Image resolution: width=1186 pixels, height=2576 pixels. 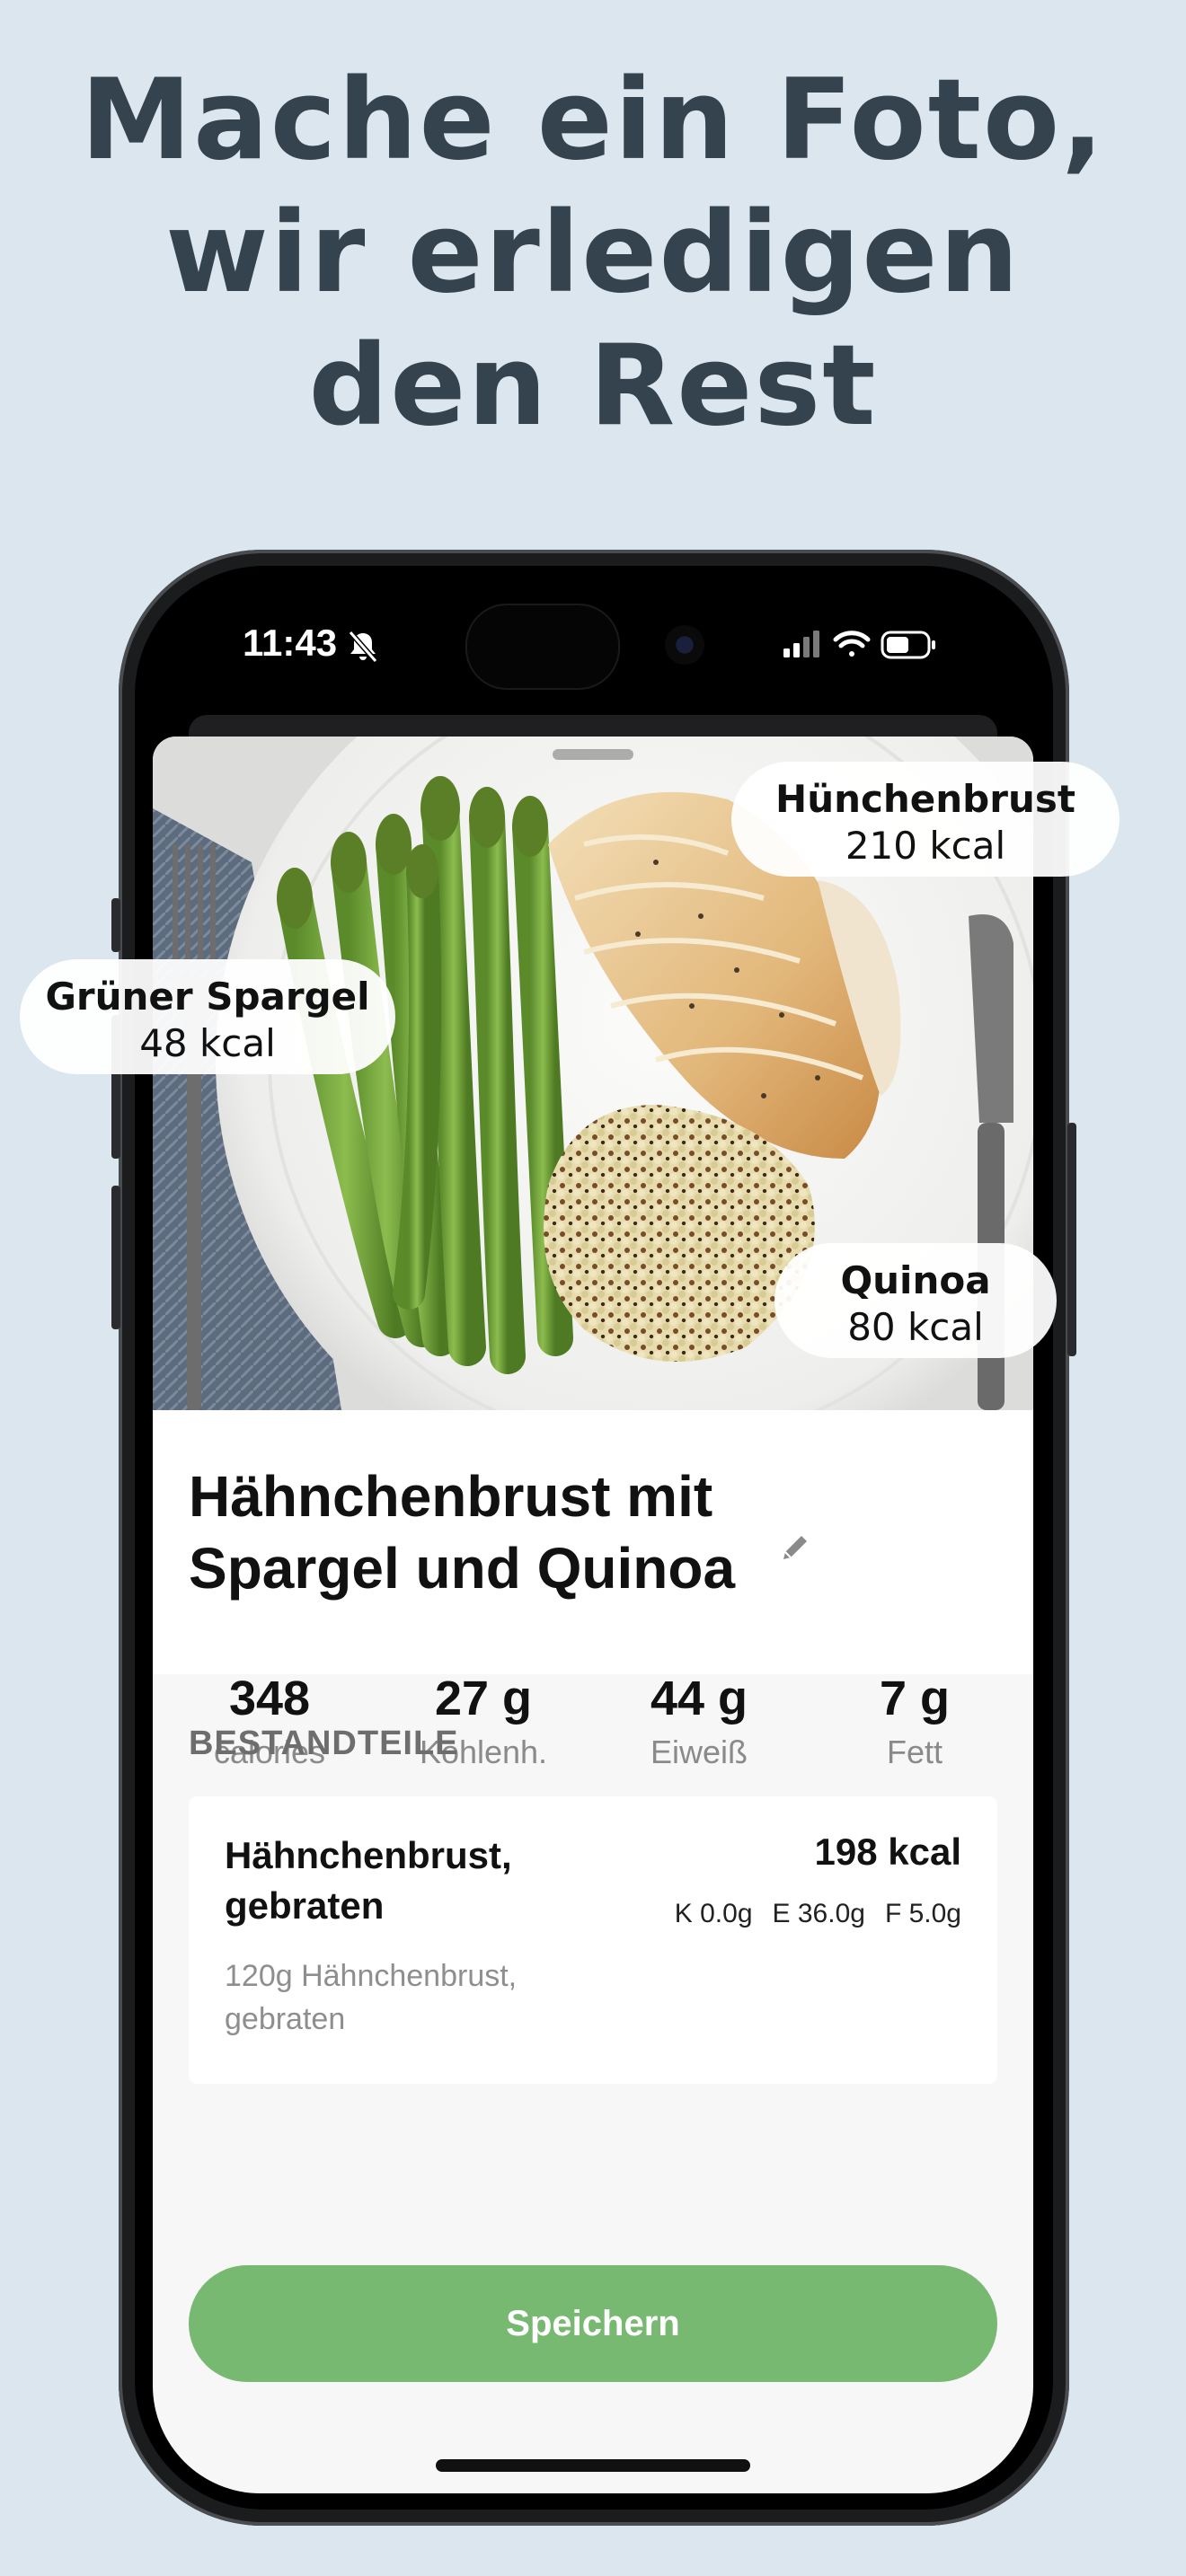 I want to click on wifi-icon, so click(x=852, y=644).